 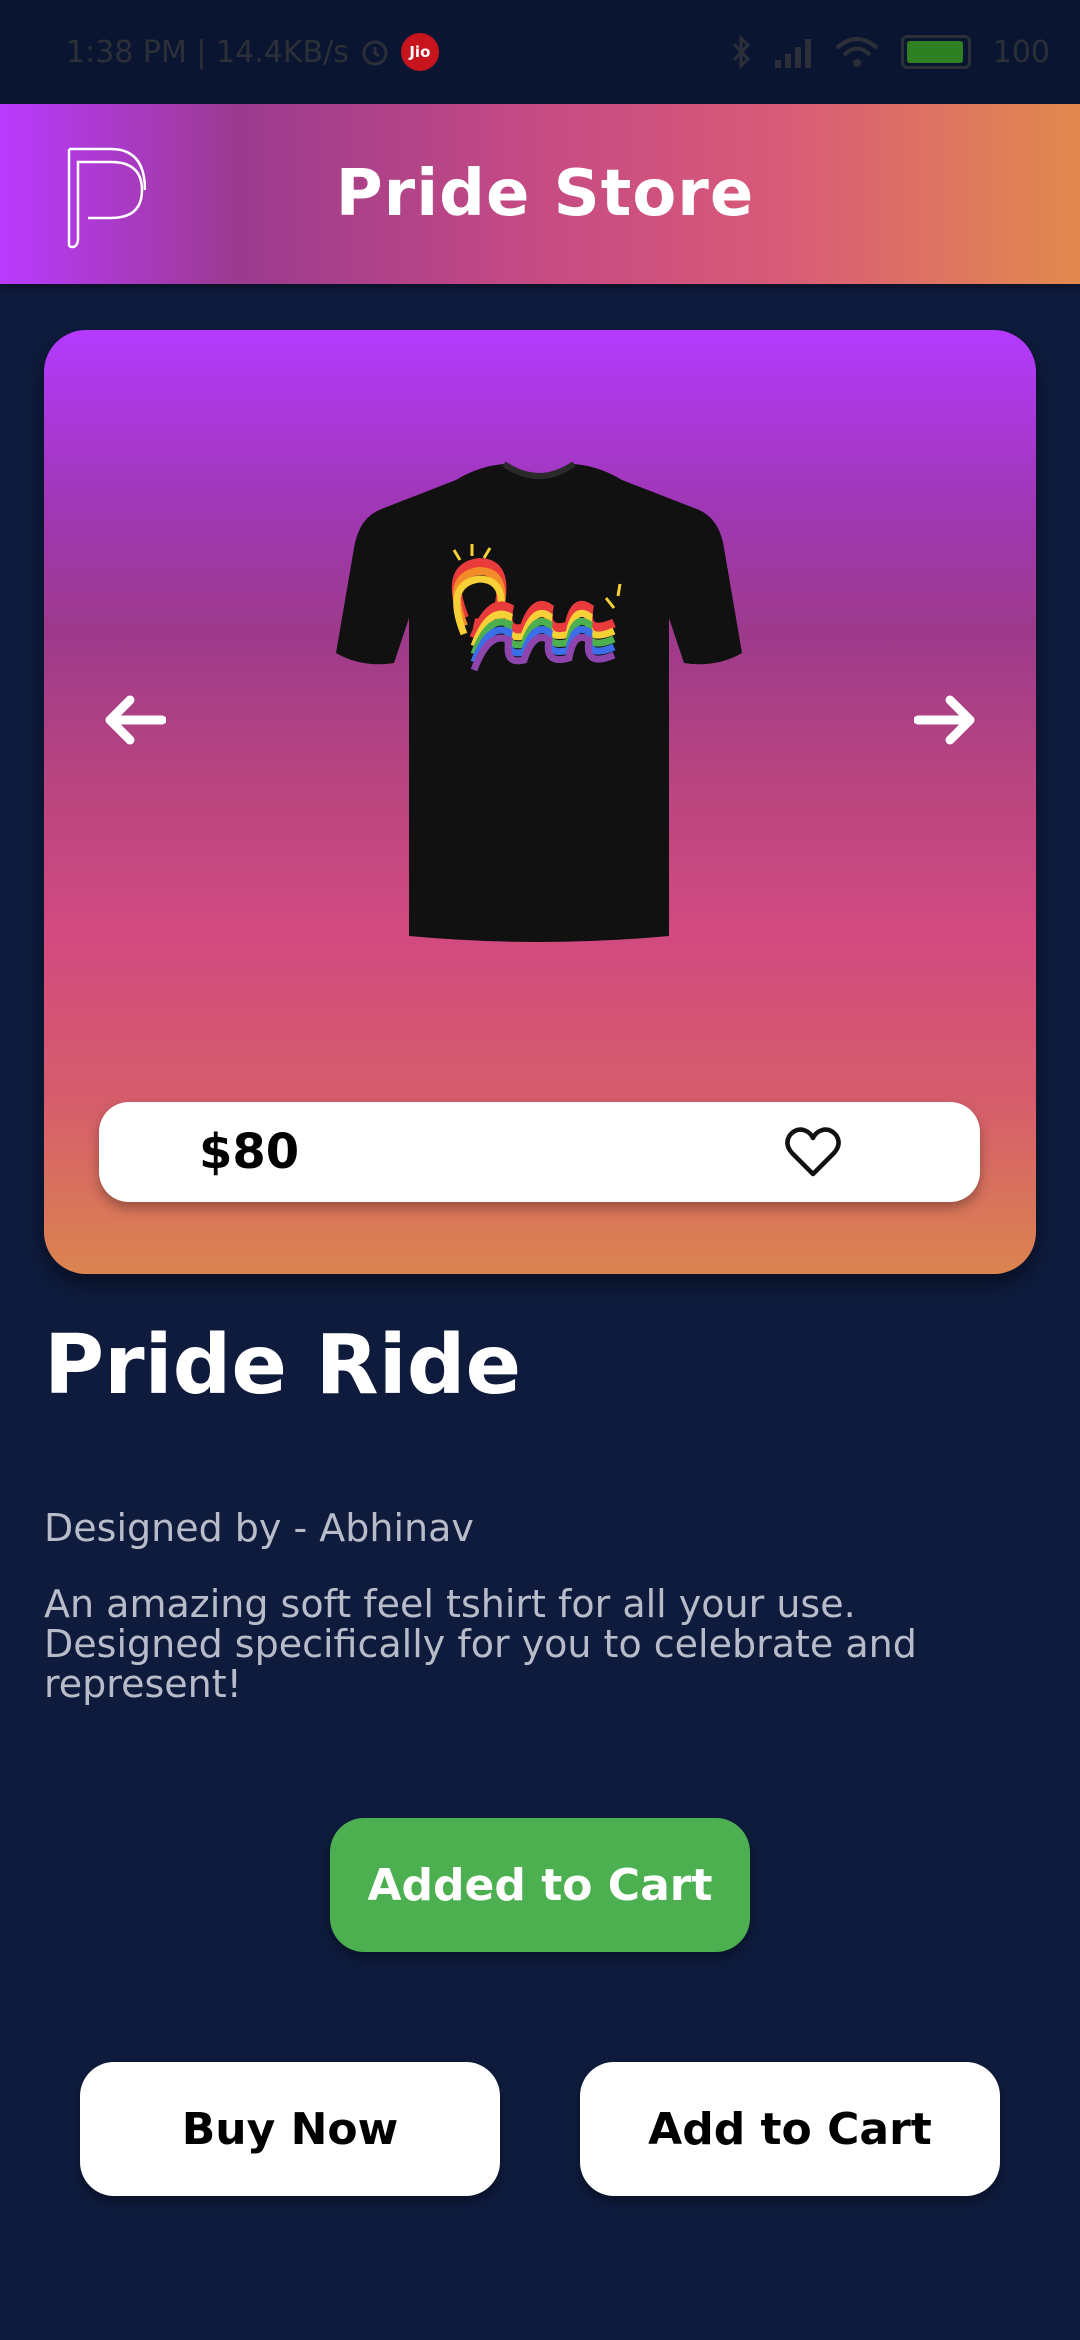 I want to click on alarm-icon, so click(x=375, y=53).